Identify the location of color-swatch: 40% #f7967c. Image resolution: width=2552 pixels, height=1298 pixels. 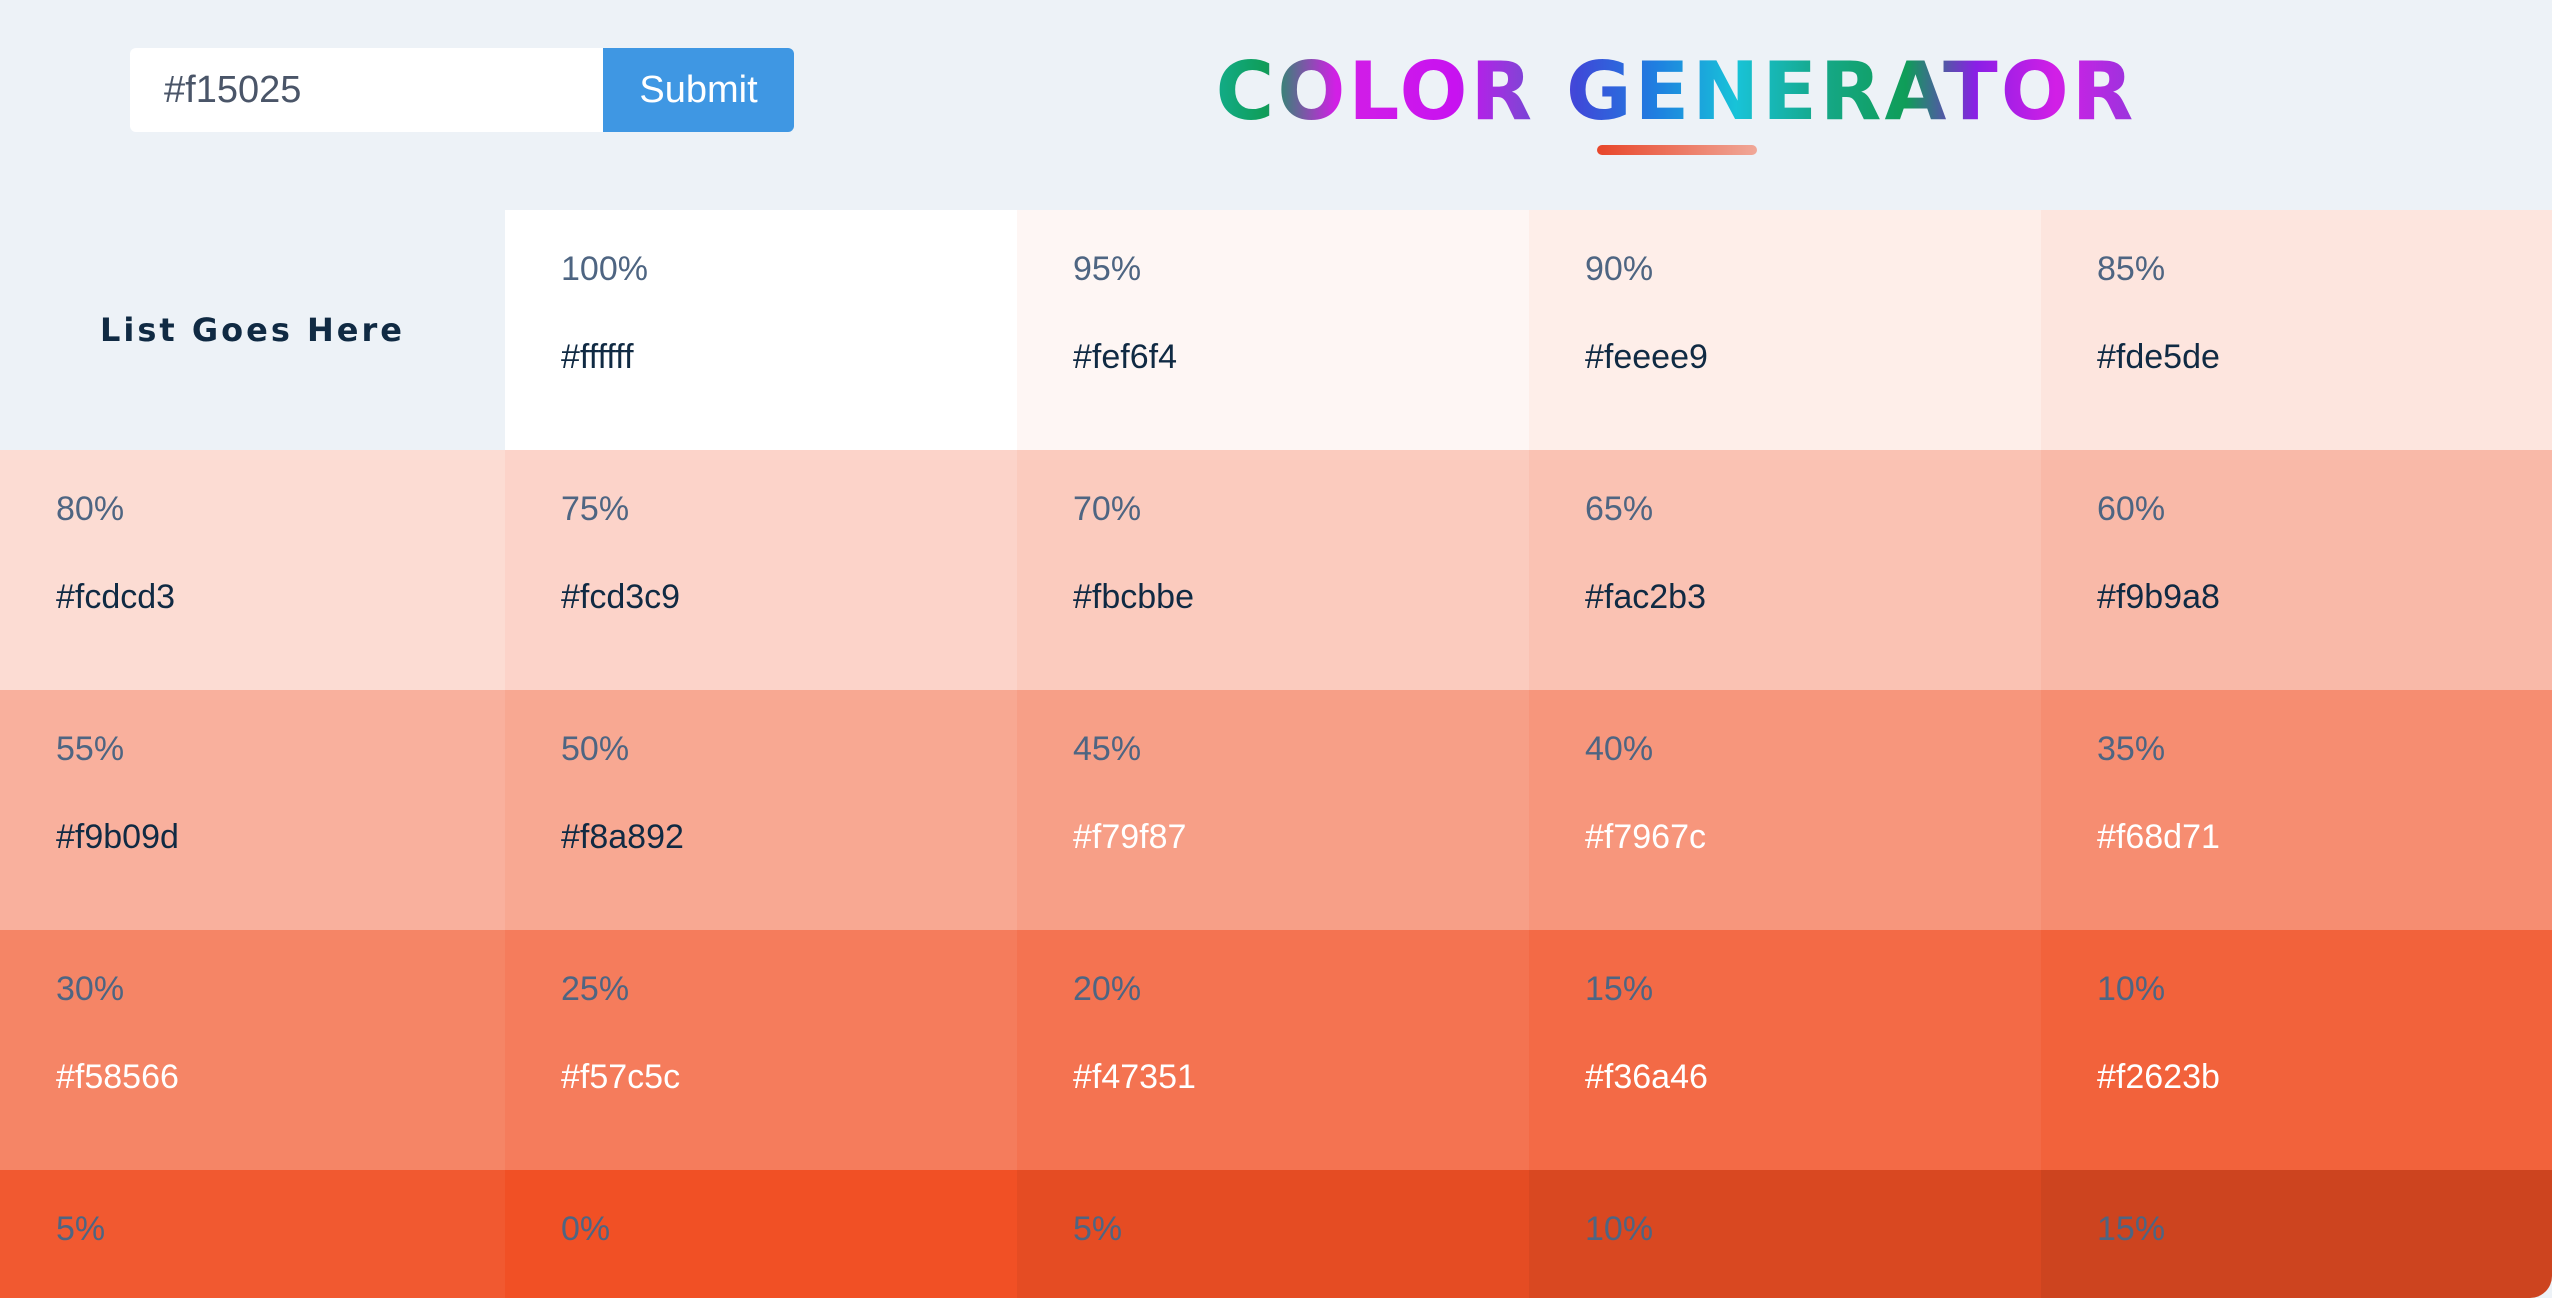
(1785, 810).